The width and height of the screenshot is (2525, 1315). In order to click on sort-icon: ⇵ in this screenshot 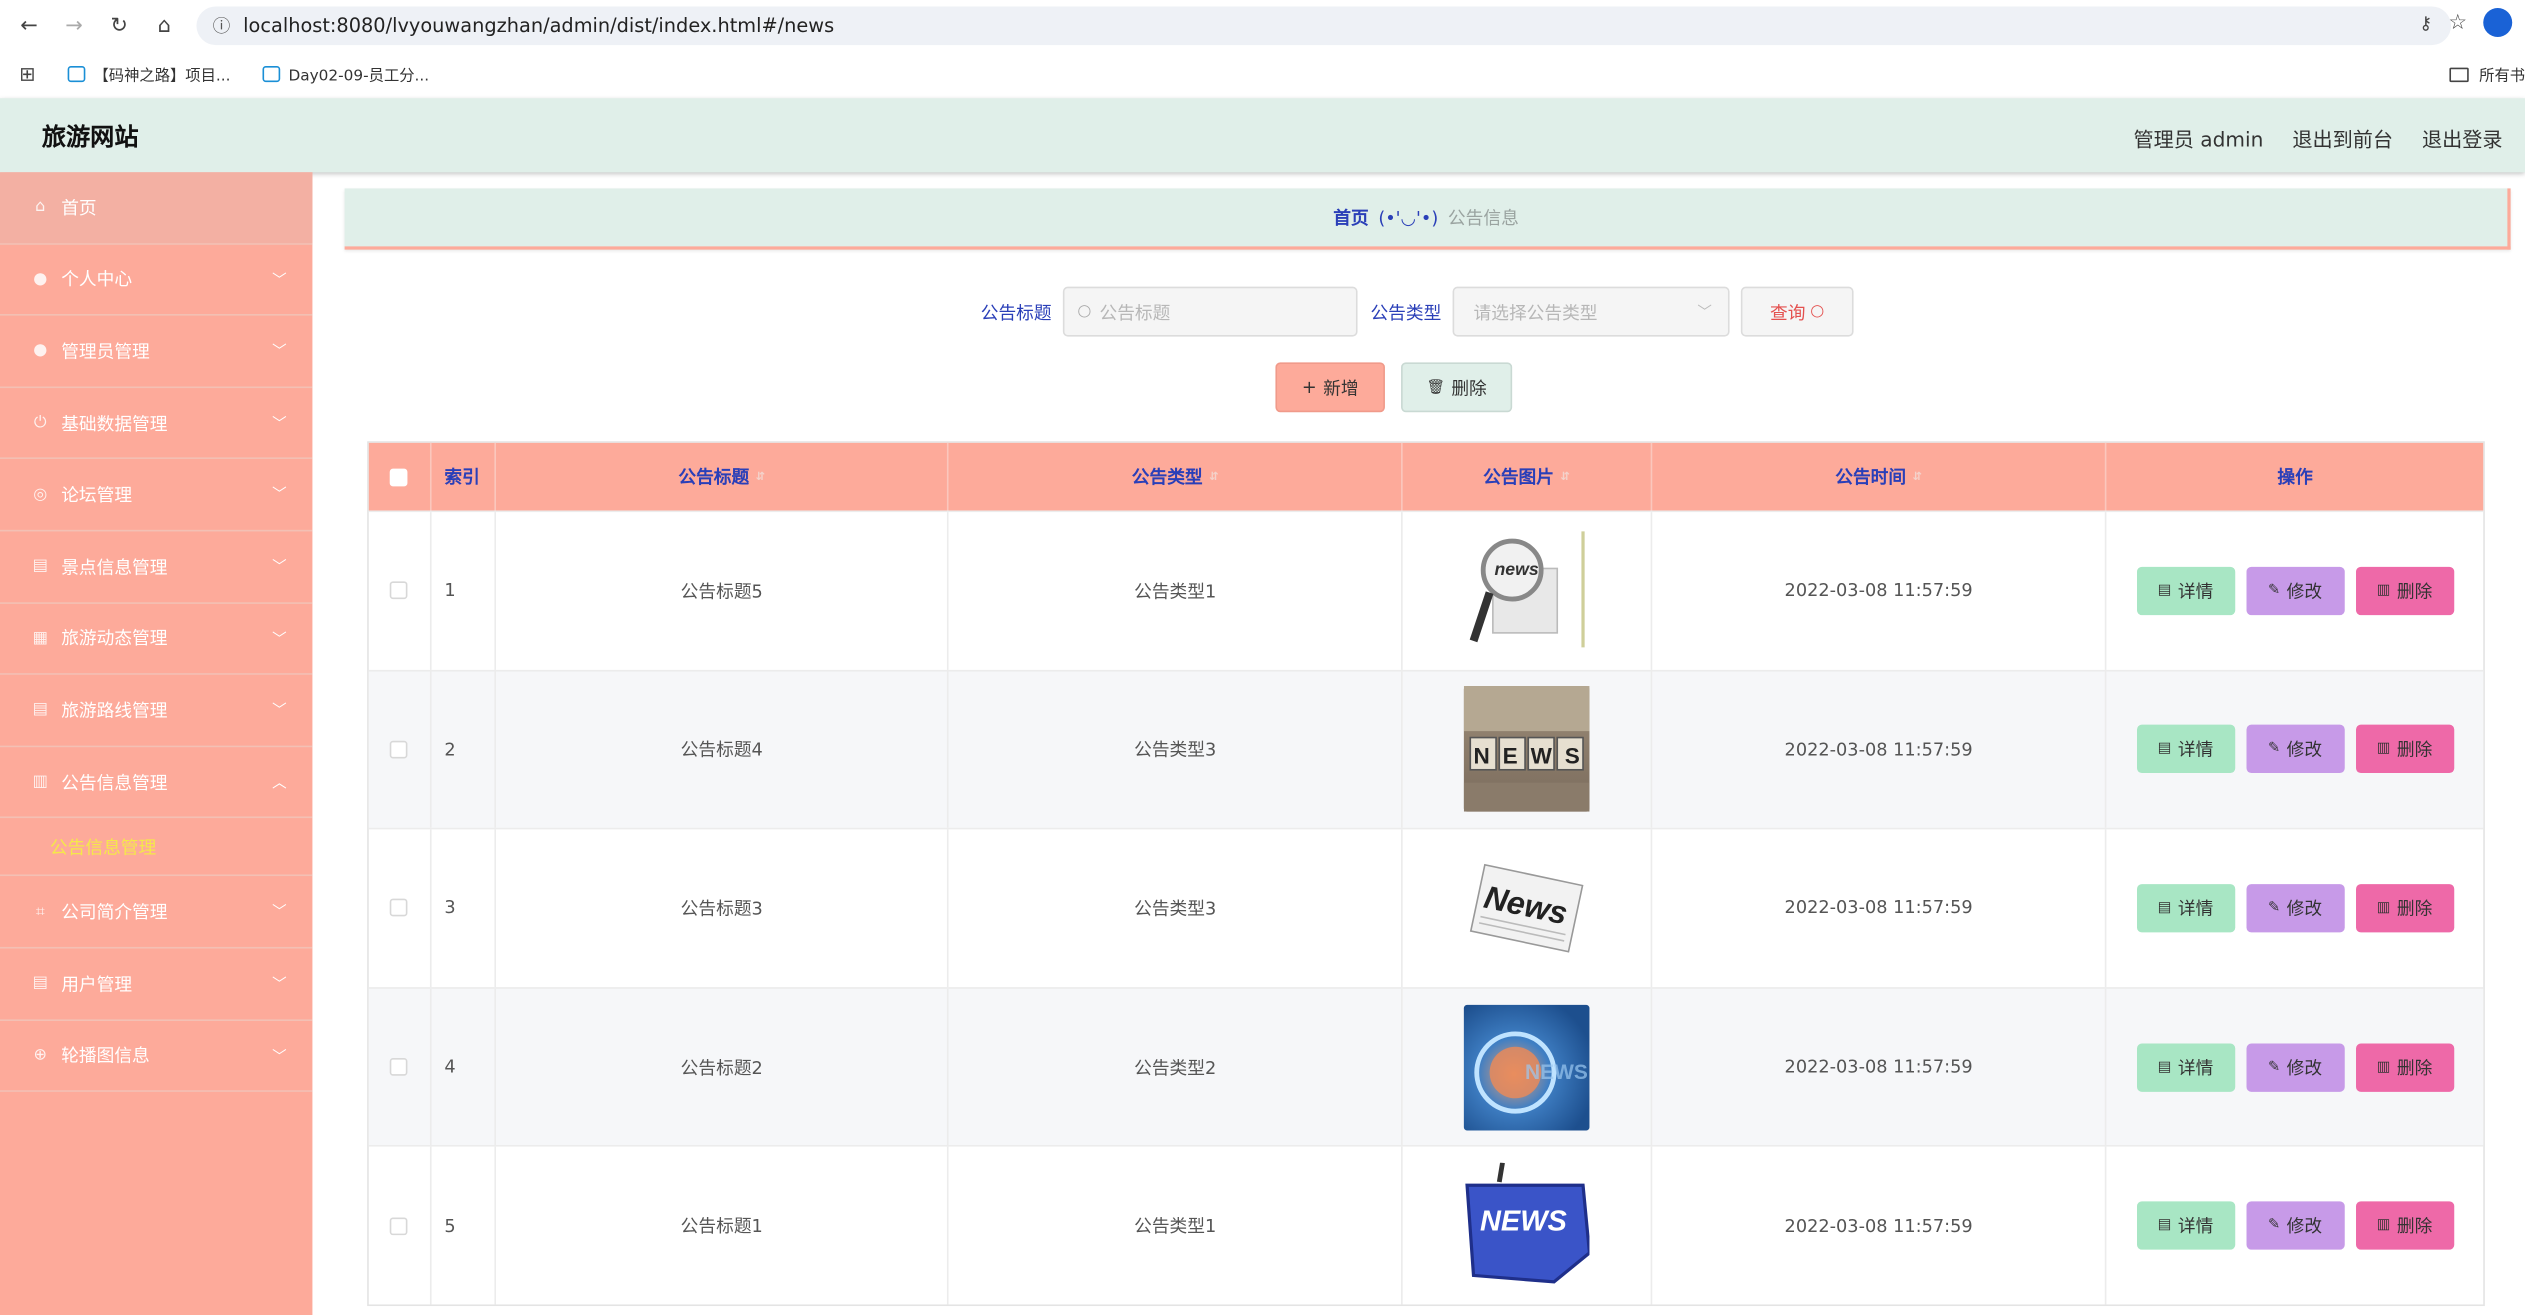, I will do `click(1214, 477)`.